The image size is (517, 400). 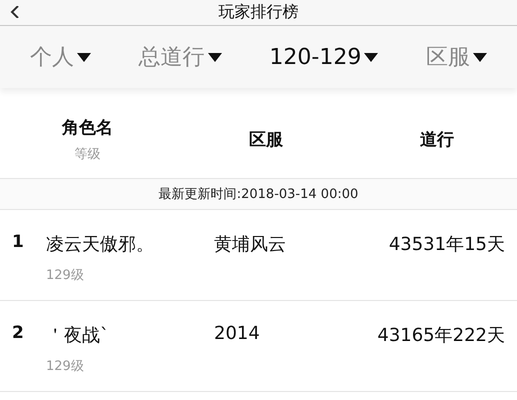 What do you see at coordinates (60, 57) in the screenshot?
I see `filter-dropdown: 个人` at bounding box center [60, 57].